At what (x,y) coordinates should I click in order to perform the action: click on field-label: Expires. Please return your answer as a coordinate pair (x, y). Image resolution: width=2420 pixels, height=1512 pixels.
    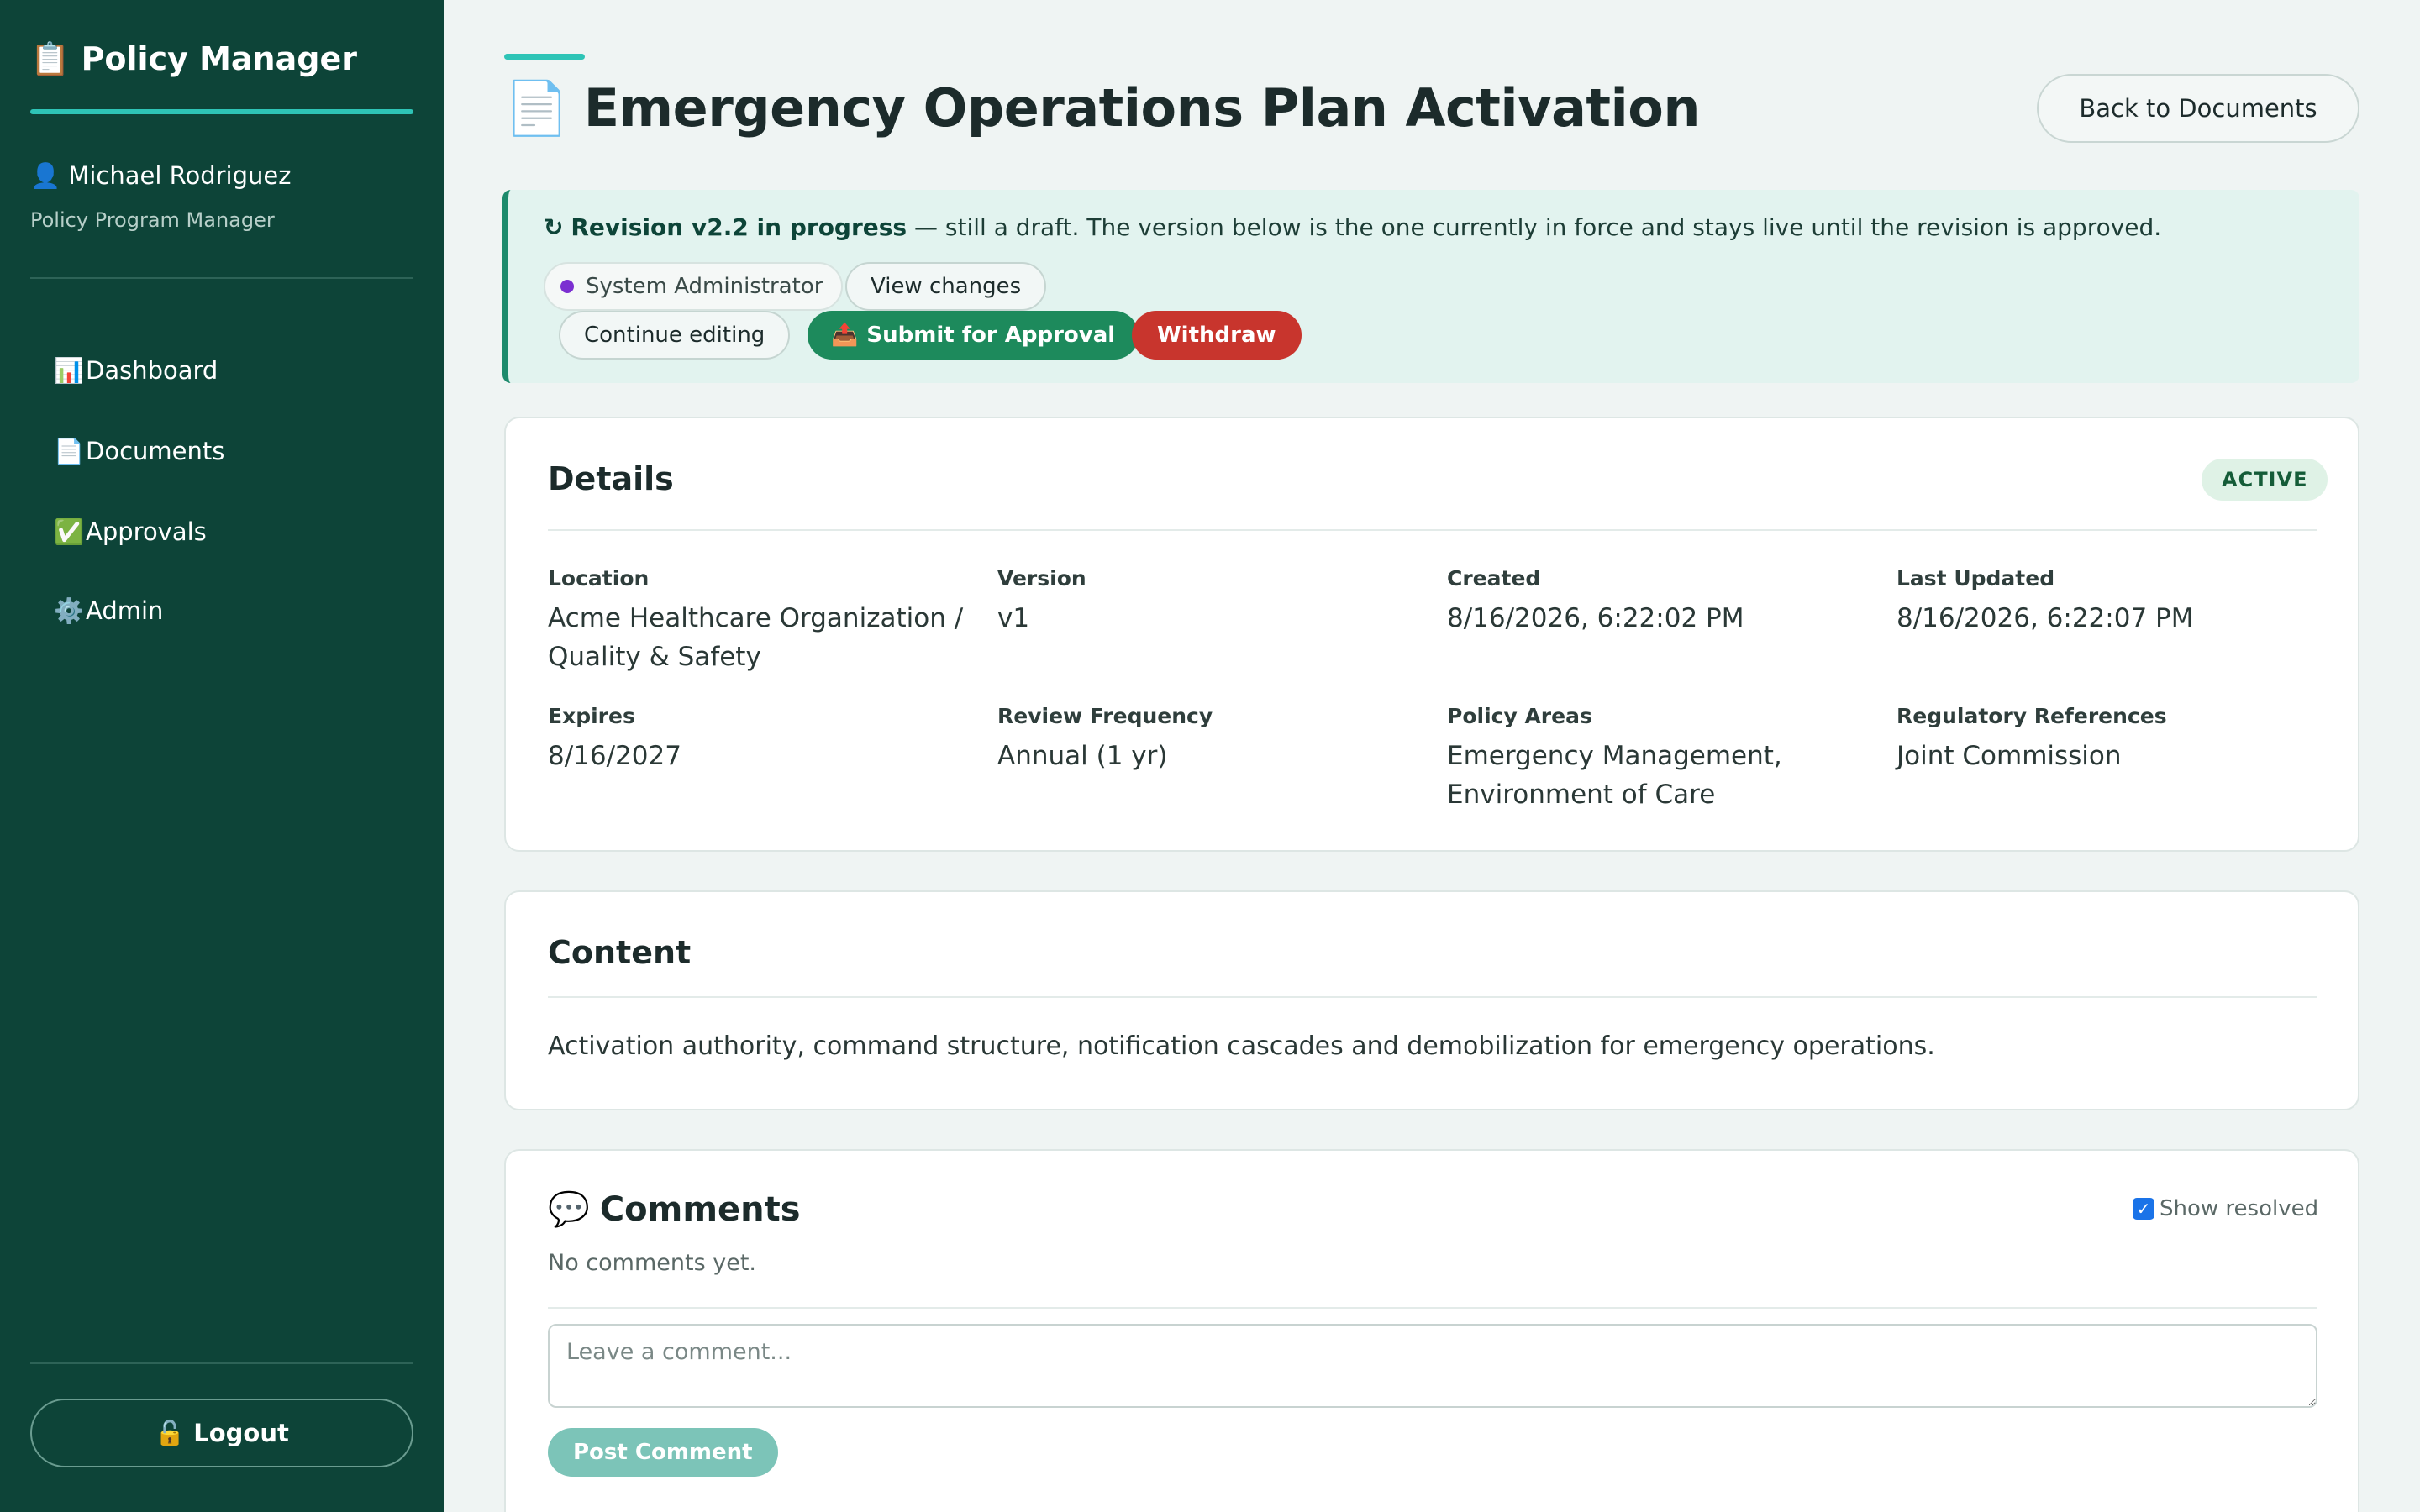
    Looking at the image, I should click on (591, 716).